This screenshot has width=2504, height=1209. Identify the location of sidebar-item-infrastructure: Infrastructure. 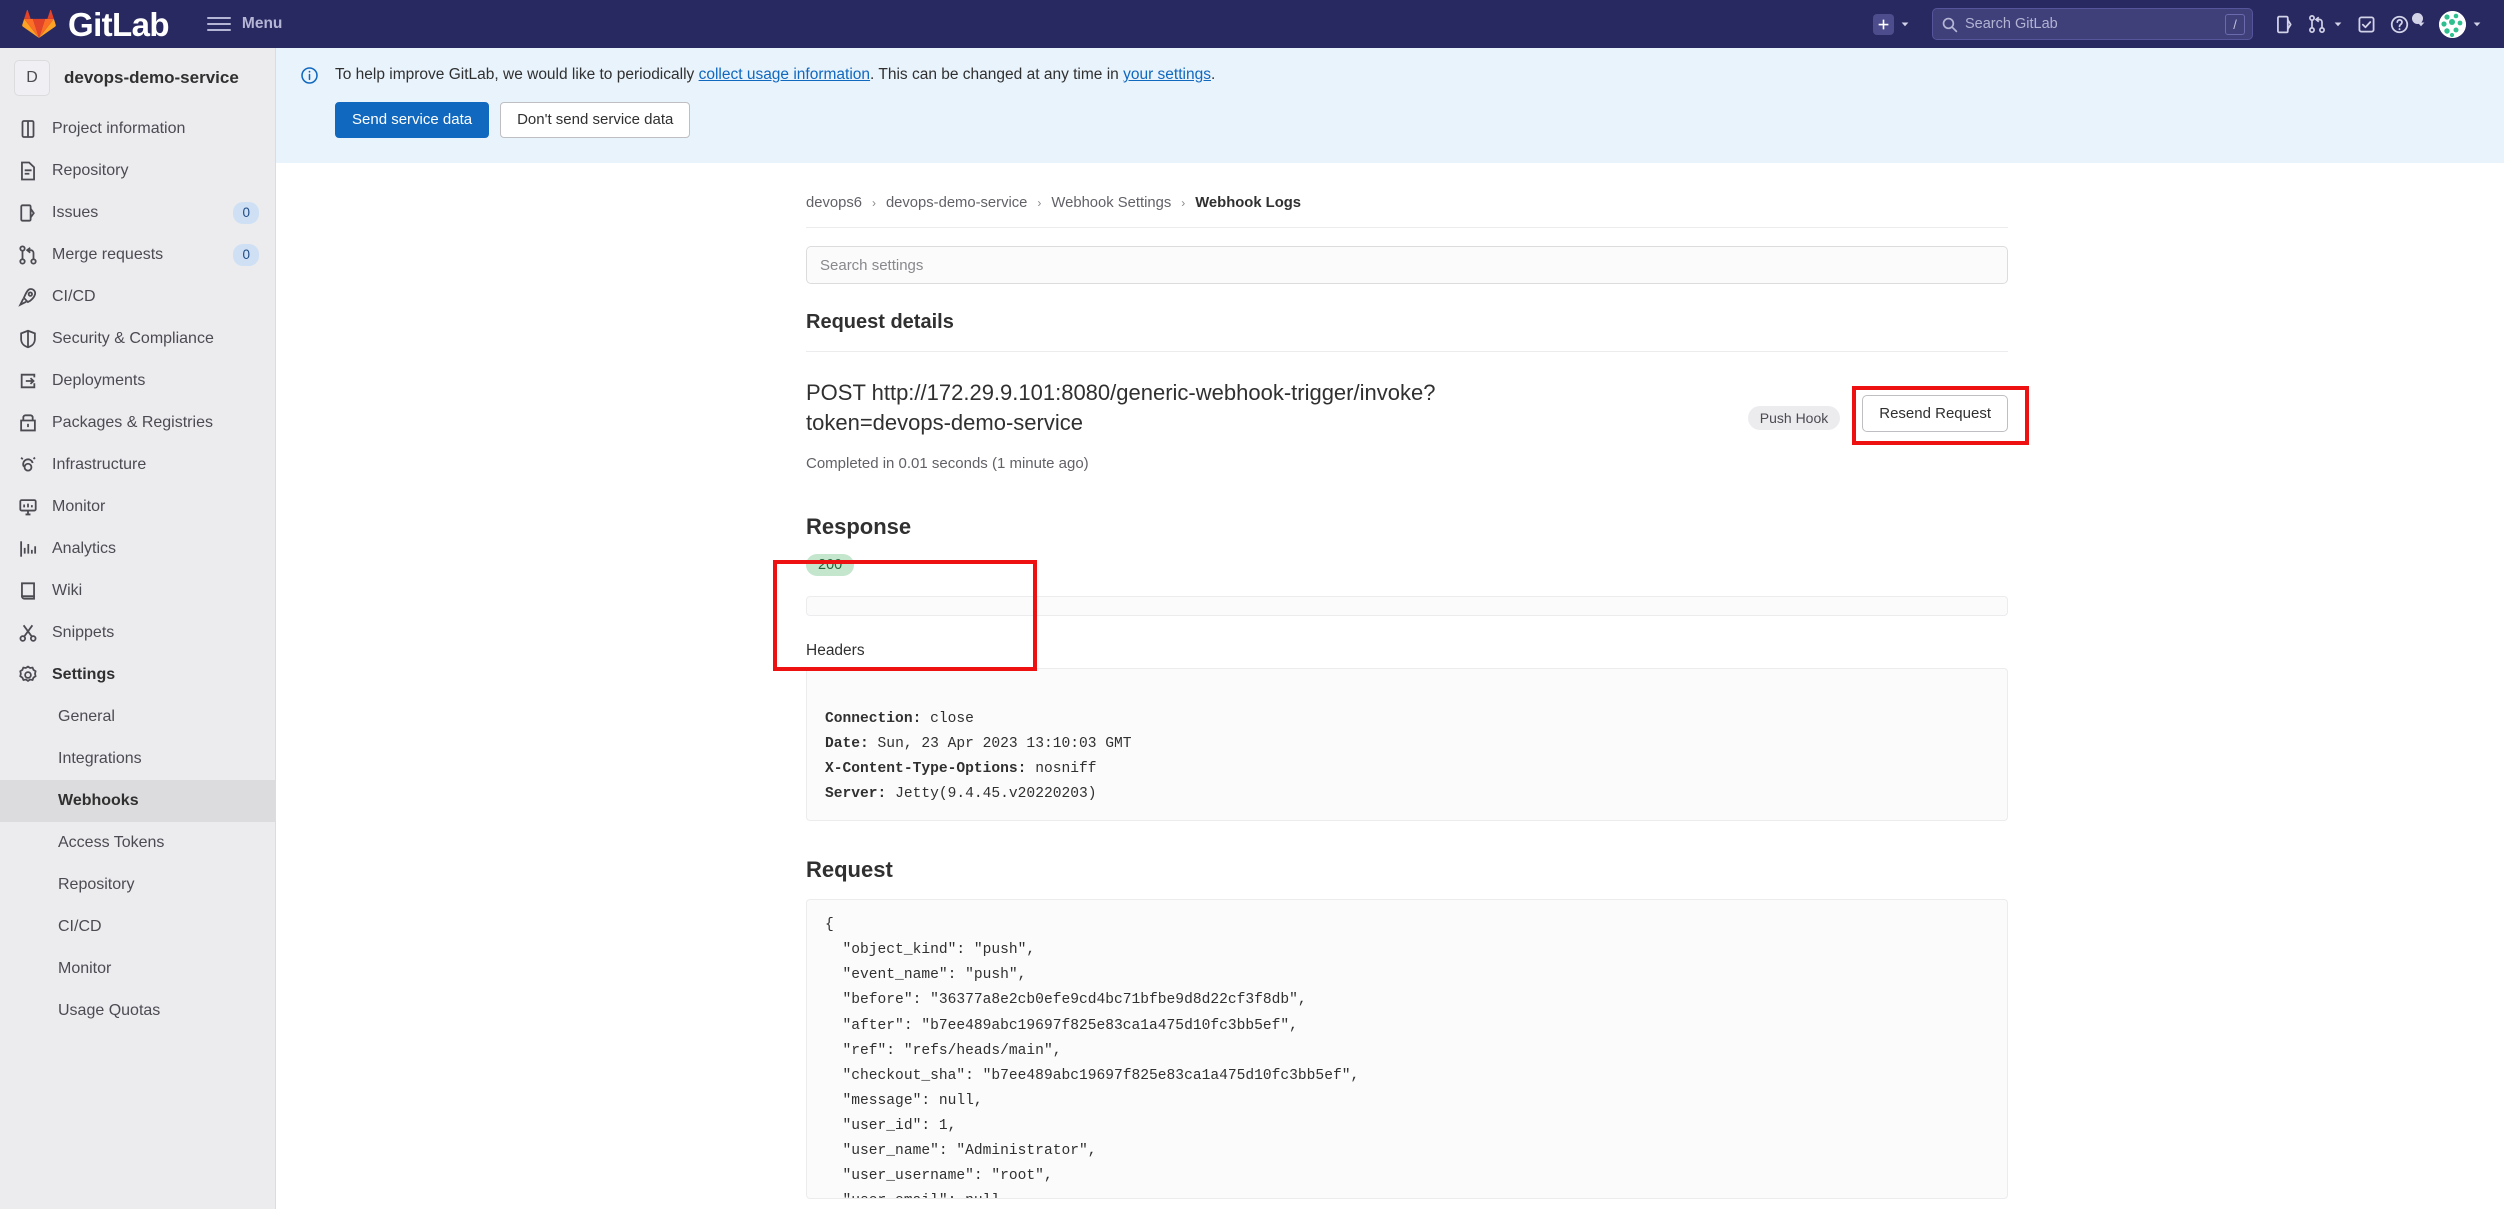
(137, 465).